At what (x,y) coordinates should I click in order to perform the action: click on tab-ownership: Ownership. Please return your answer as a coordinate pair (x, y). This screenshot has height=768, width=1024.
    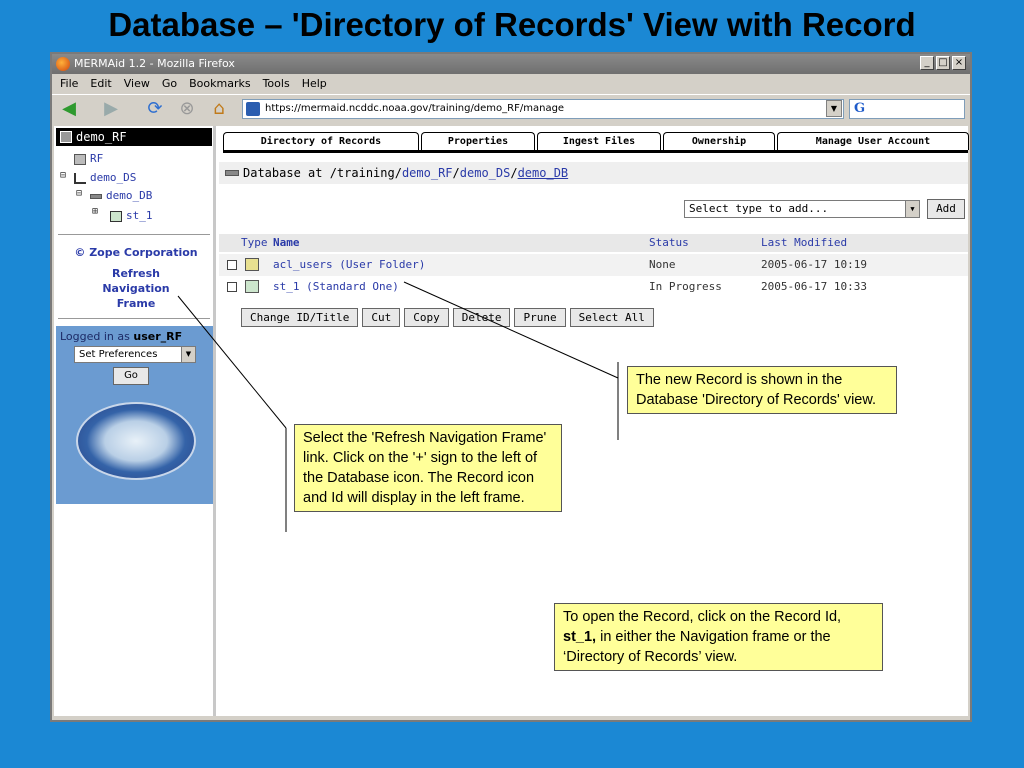
    Looking at the image, I should click on (719, 141).